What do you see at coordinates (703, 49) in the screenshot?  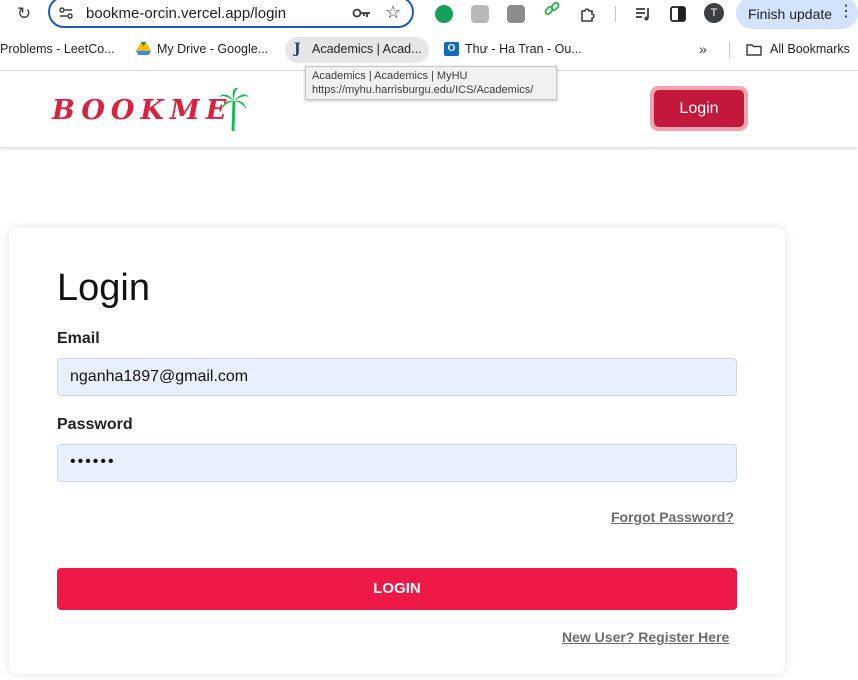 I see `more-bookmarks-chevron-icon: »` at bounding box center [703, 49].